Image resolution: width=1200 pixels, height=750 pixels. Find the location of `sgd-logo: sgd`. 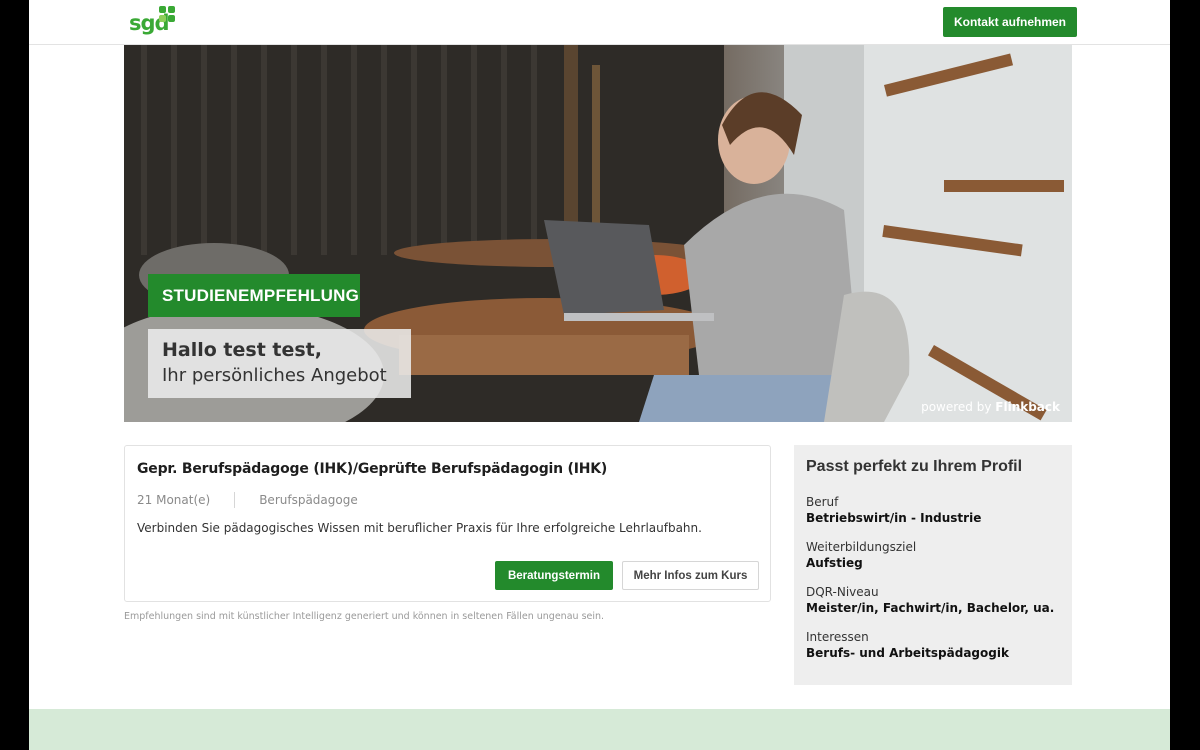

sgd-logo: sgd is located at coordinates (154, 22).